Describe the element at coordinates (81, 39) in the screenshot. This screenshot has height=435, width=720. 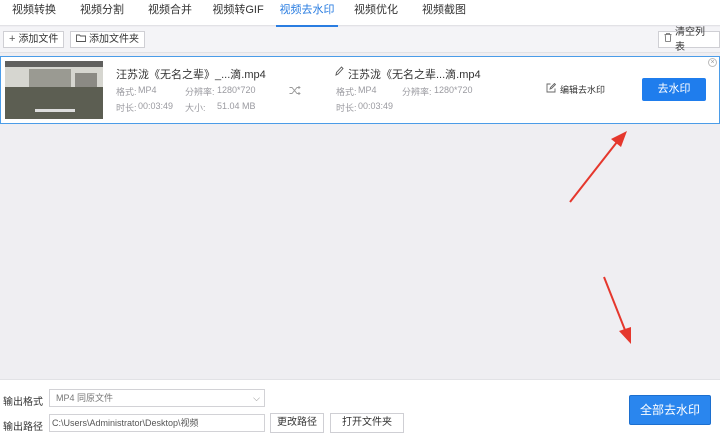
I see `folder-icon` at that location.